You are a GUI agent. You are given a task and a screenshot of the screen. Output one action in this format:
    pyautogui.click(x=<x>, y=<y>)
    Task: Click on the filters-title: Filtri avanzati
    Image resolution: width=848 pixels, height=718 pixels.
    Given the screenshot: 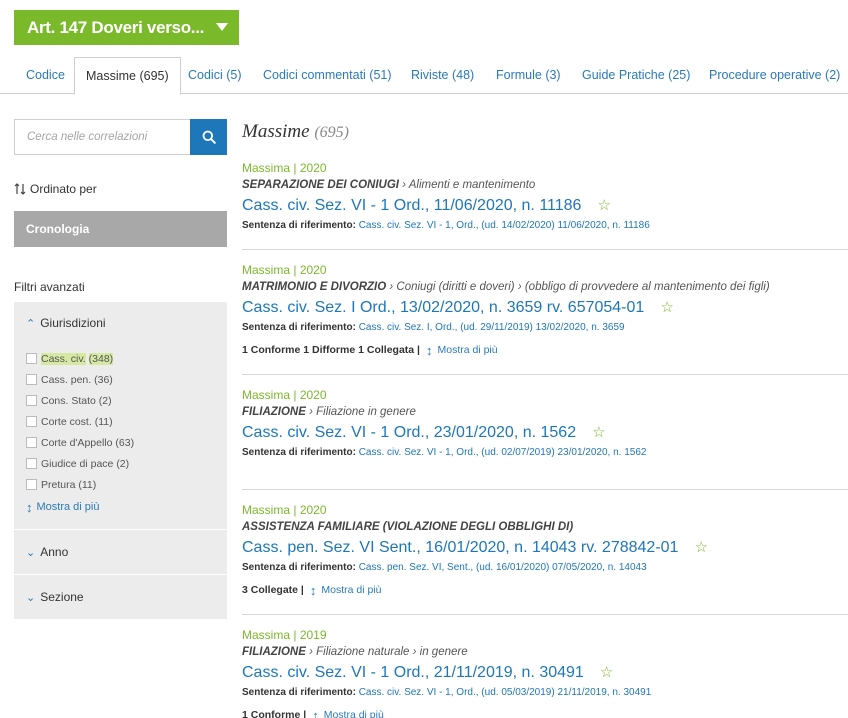 What is the action you would take?
    pyautogui.click(x=49, y=287)
    